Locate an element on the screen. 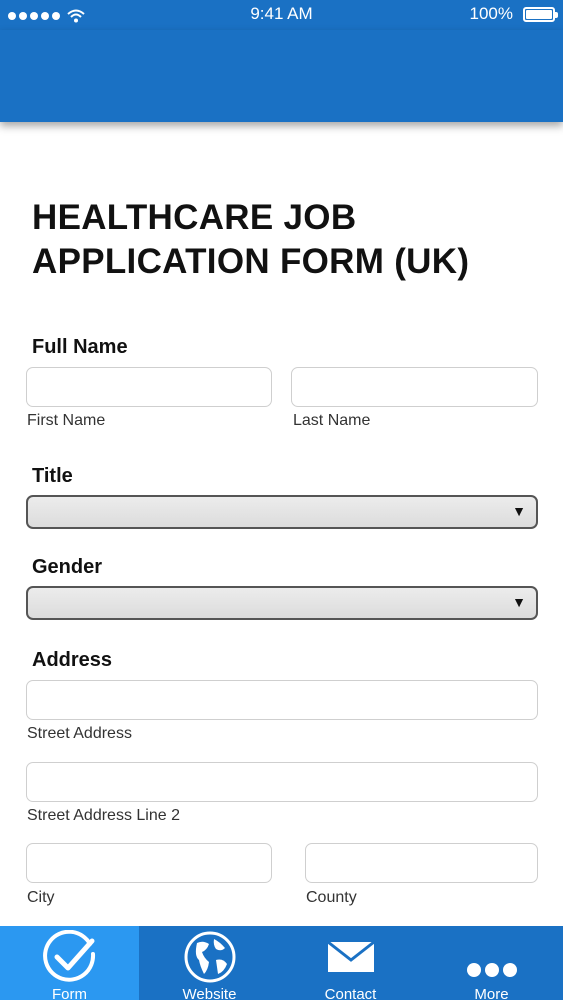 The width and height of the screenshot is (563, 1003). tab-contact-label: Contact is located at coordinates (350, 994).